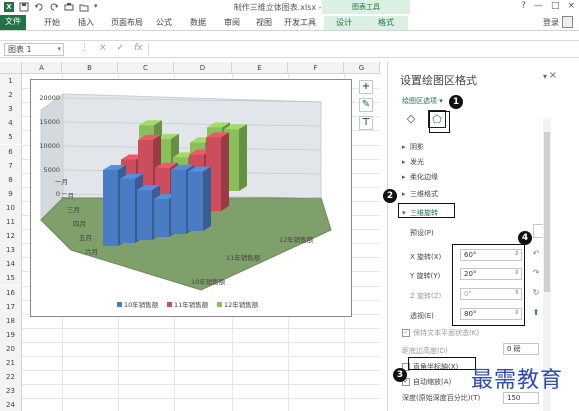  What do you see at coordinates (73, 210) in the screenshot?
I see `category-label: 三月` at bounding box center [73, 210].